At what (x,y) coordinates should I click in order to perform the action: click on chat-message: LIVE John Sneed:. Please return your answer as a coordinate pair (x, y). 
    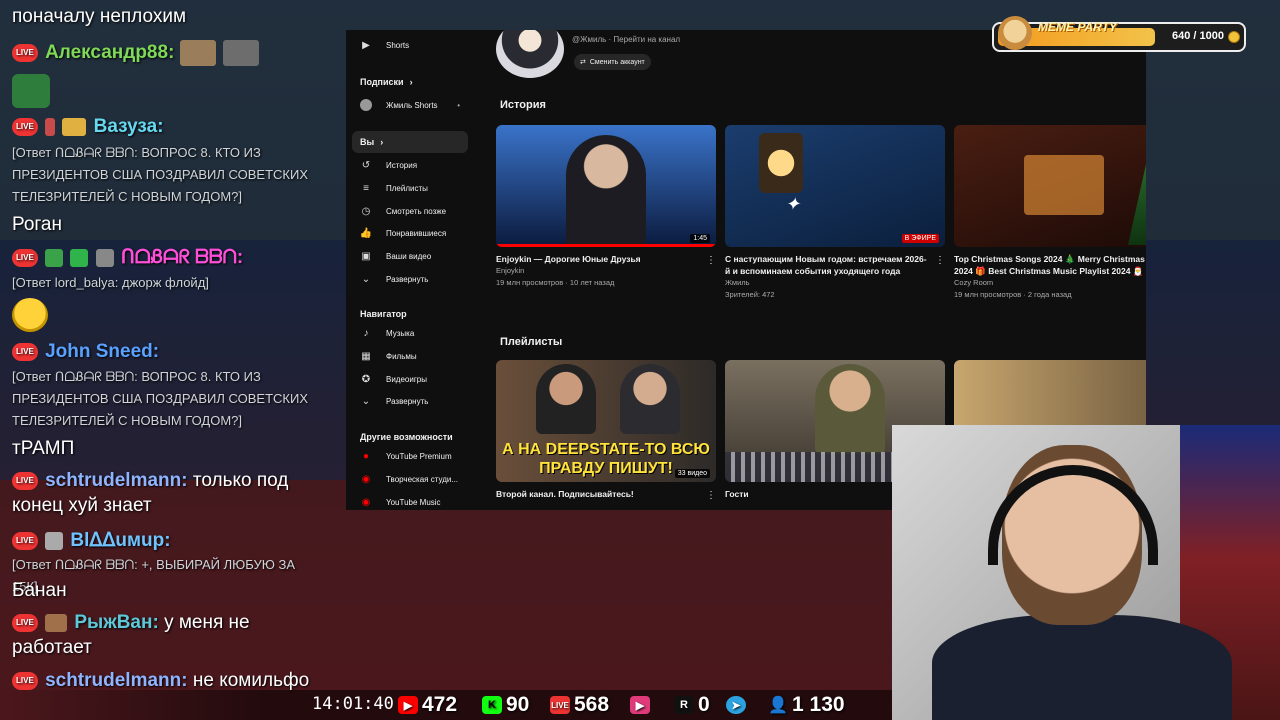
    Looking at the image, I should click on (172, 351).